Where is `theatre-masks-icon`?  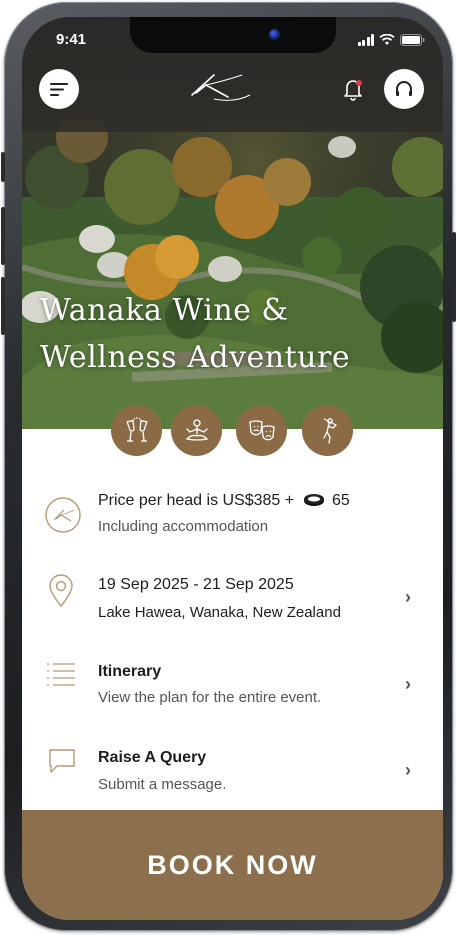
theatre-masks-icon is located at coordinates (261, 429).